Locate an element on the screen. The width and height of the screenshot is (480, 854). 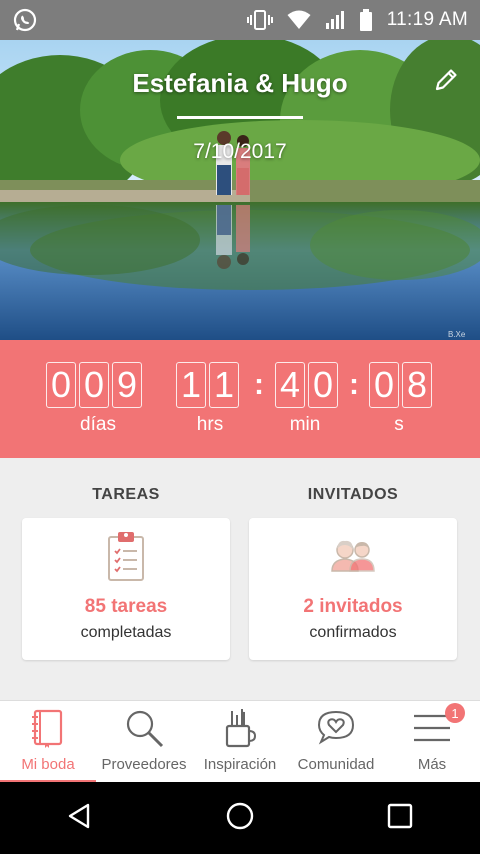
countdown: 0 0 9 1 1 : 4 0 : 0 8 días hrs min s is located at coordinates (240, 399).